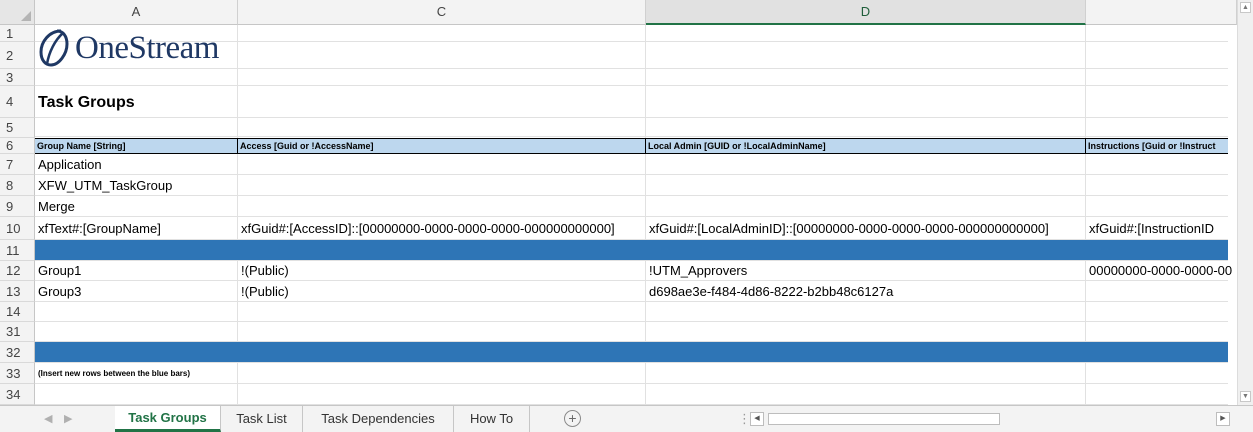 Image resolution: width=1253 pixels, height=432 pixels. I want to click on tab-task-groups: Task Groups, so click(168, 419).